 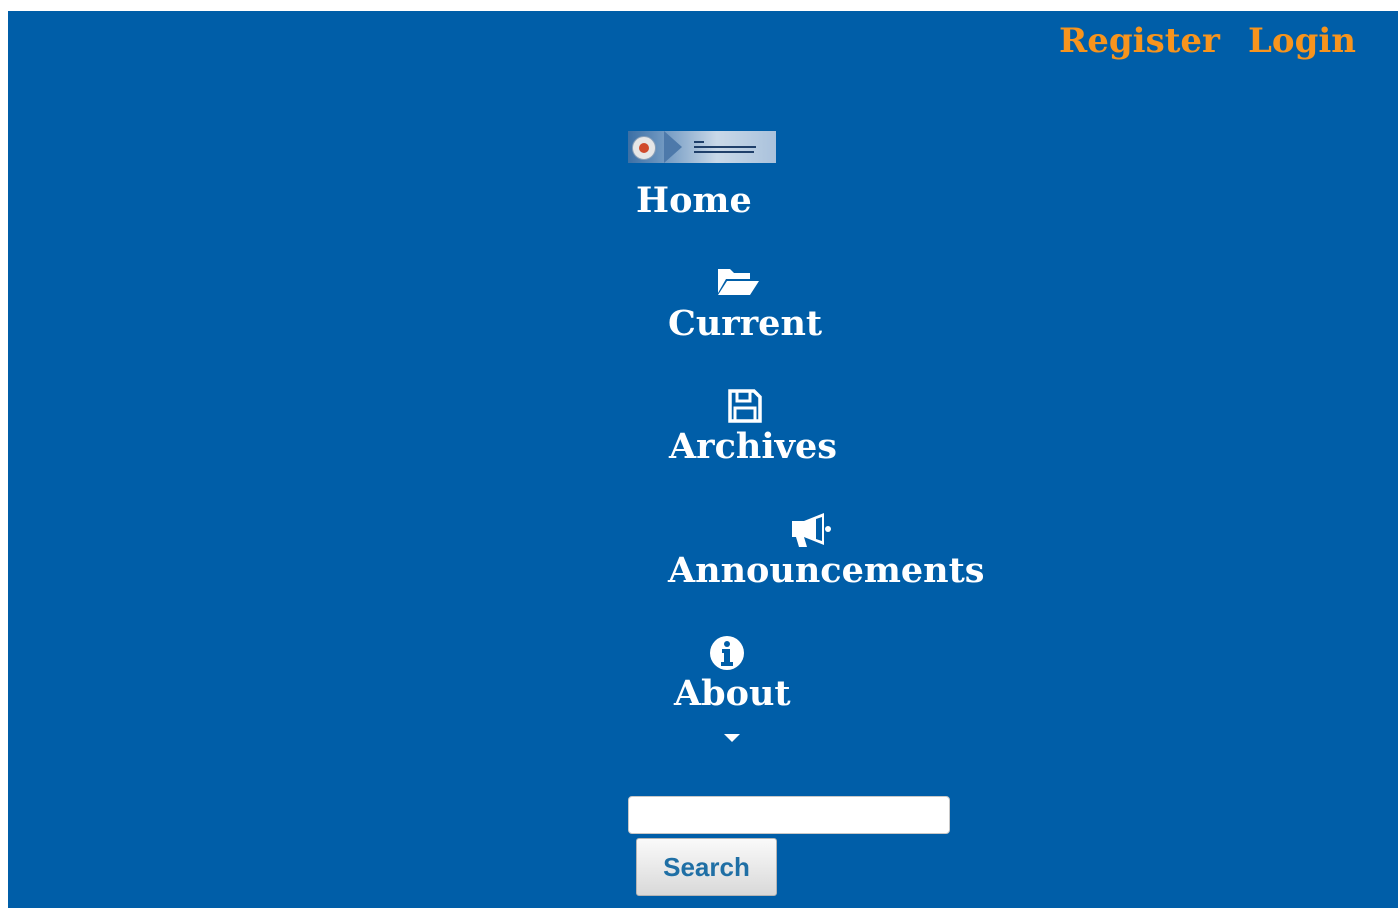 What do you see at coordinates (706, 867) in the screenshot?
I see `search-button: Search` at bounding box center [706, 867].